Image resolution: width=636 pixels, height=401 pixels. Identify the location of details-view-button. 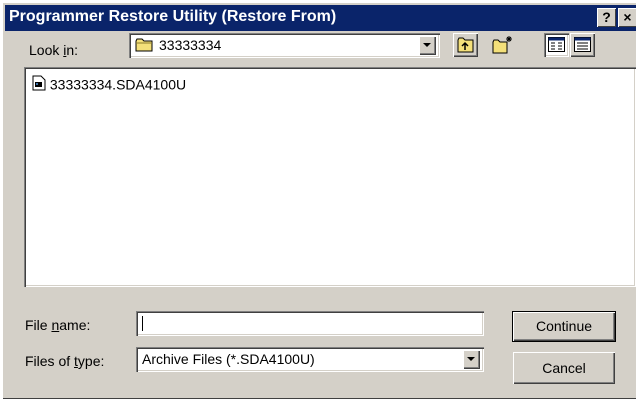
(582, 45).